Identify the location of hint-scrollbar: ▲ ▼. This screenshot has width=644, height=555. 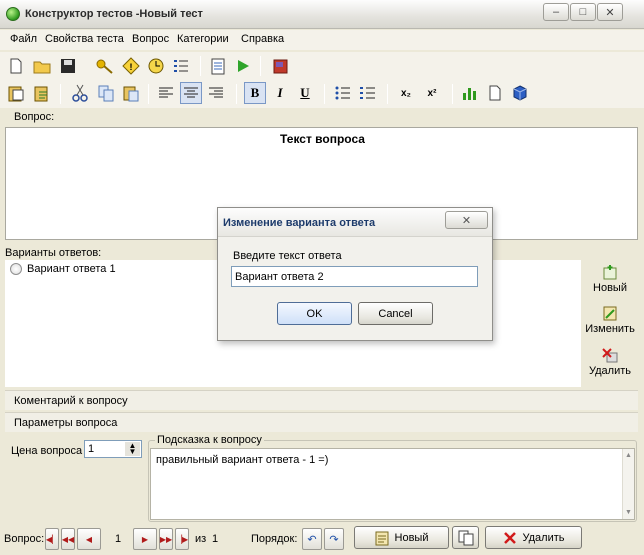
(628, 484).